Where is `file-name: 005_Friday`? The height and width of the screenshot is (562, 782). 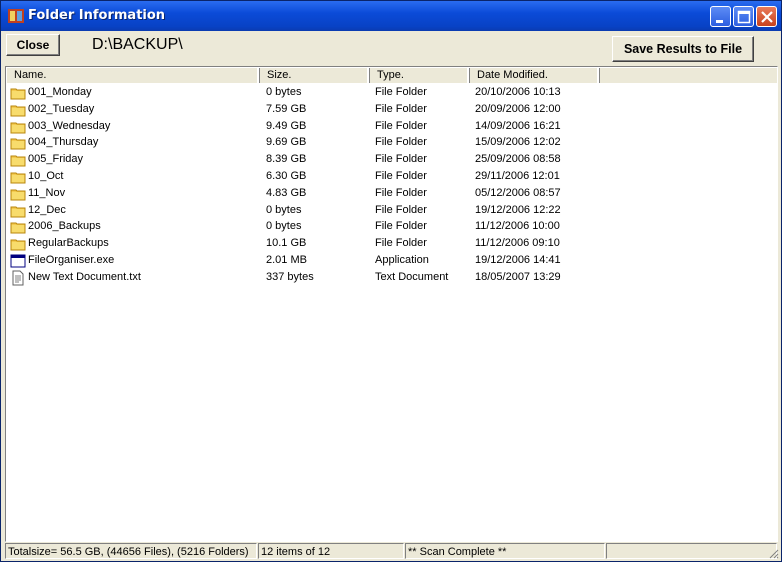 file-name: 005_Friday is located at coordinates (56, 159).